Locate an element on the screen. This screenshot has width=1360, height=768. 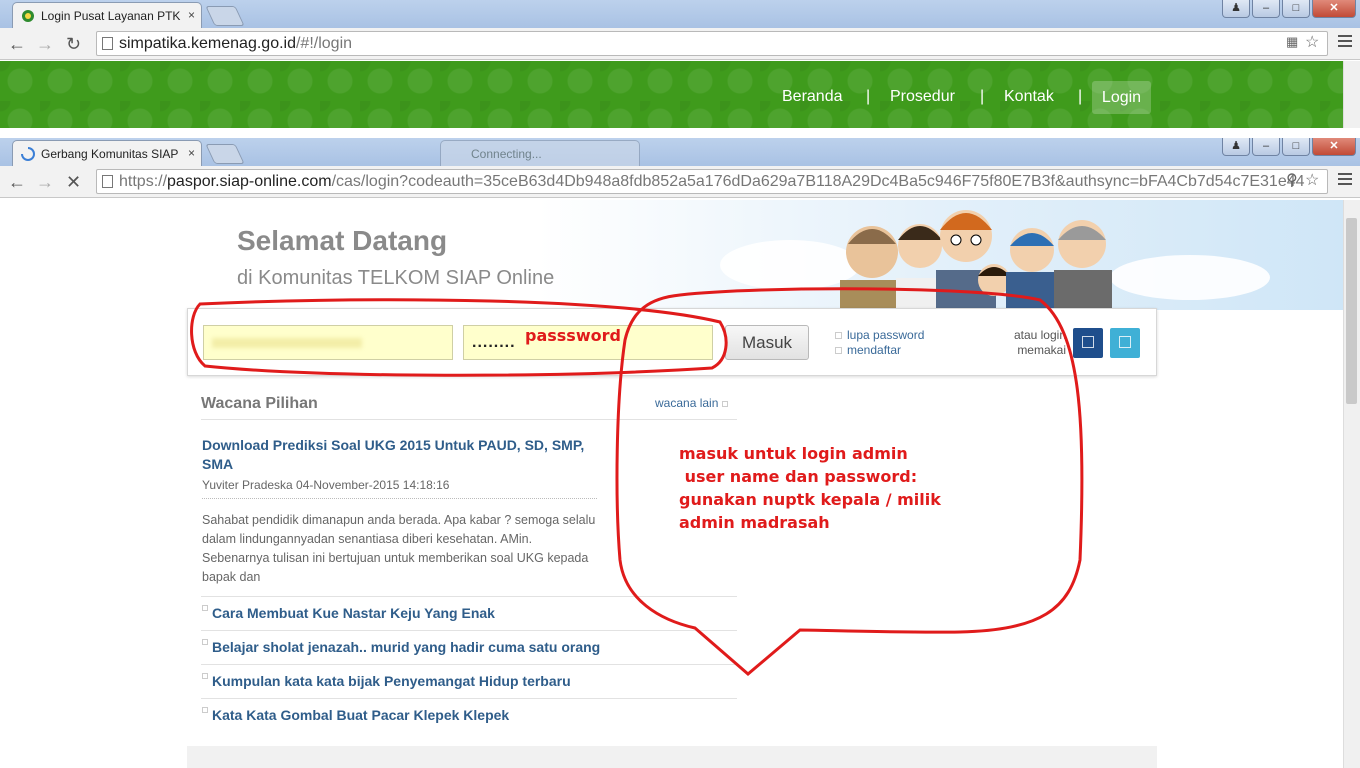
key-icon: ⚲ is located at coordinates (1292, 180).